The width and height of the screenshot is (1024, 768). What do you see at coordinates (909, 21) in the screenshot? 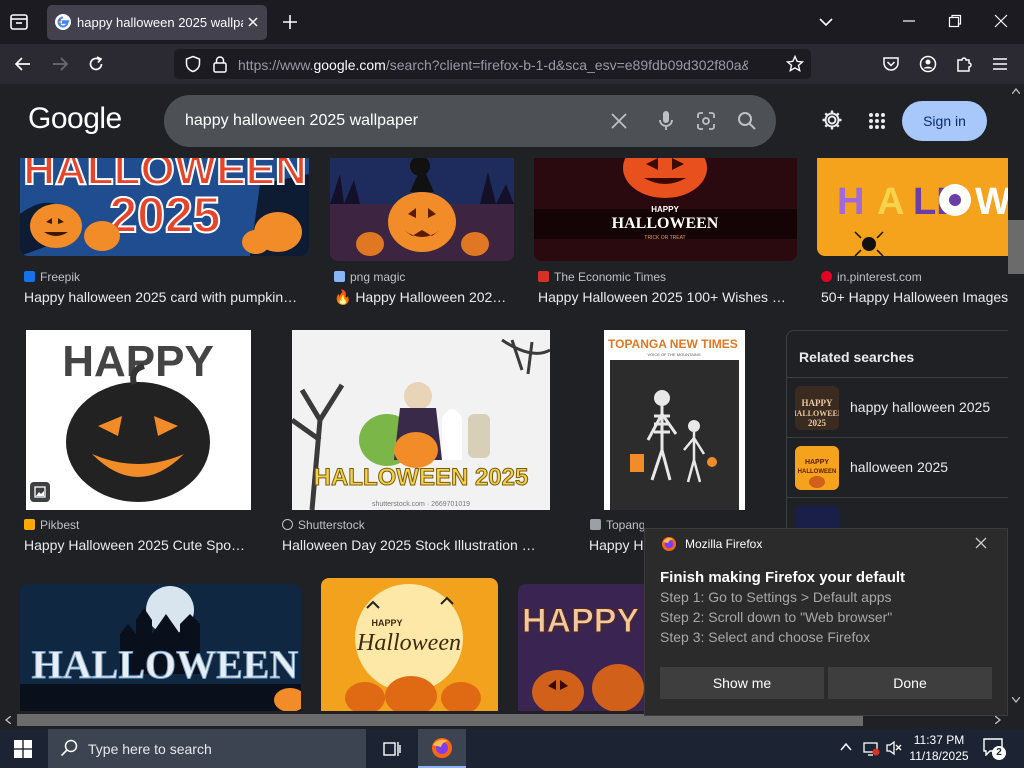
I see `minimize-window-icon` at bounding box center [909, 21].